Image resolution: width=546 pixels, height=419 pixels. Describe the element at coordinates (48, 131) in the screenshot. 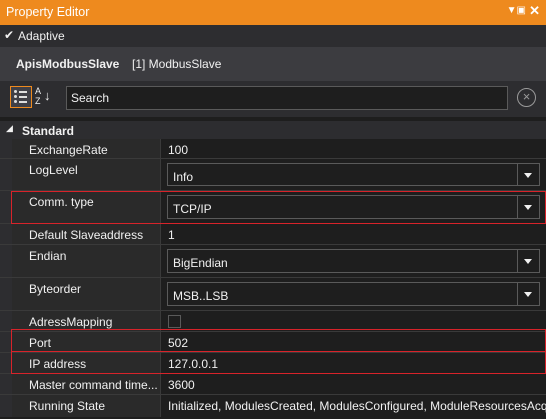

I see `category-label: Standard` at that location.